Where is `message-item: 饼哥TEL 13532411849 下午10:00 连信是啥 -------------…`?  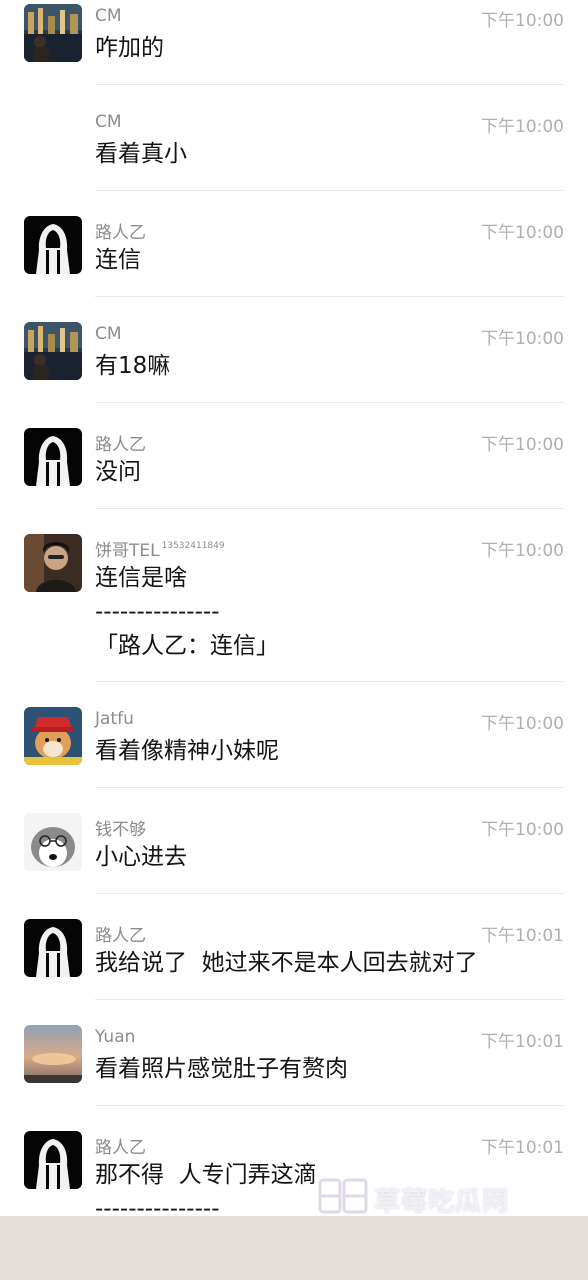 message-item: 饼哥TEL 13532411849 下午10:00 连信是啥 -------------… is located at coordinates (294, 616).